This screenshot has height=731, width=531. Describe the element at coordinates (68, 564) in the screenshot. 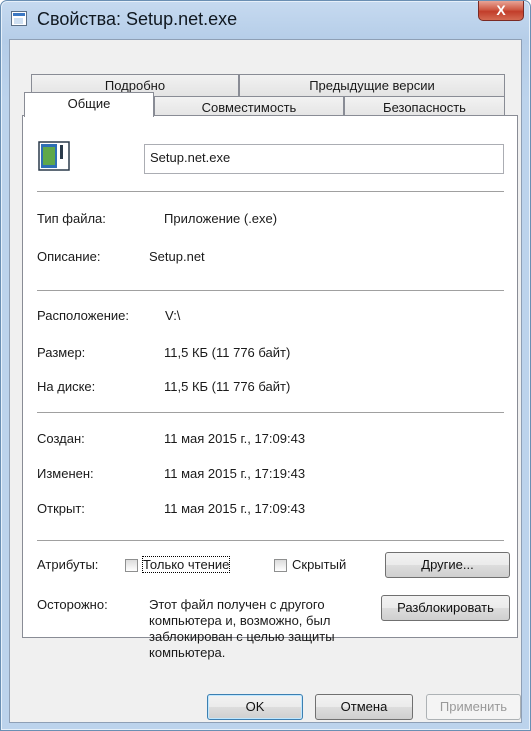

I see `attributes-label: Атрибуты:` at that location.